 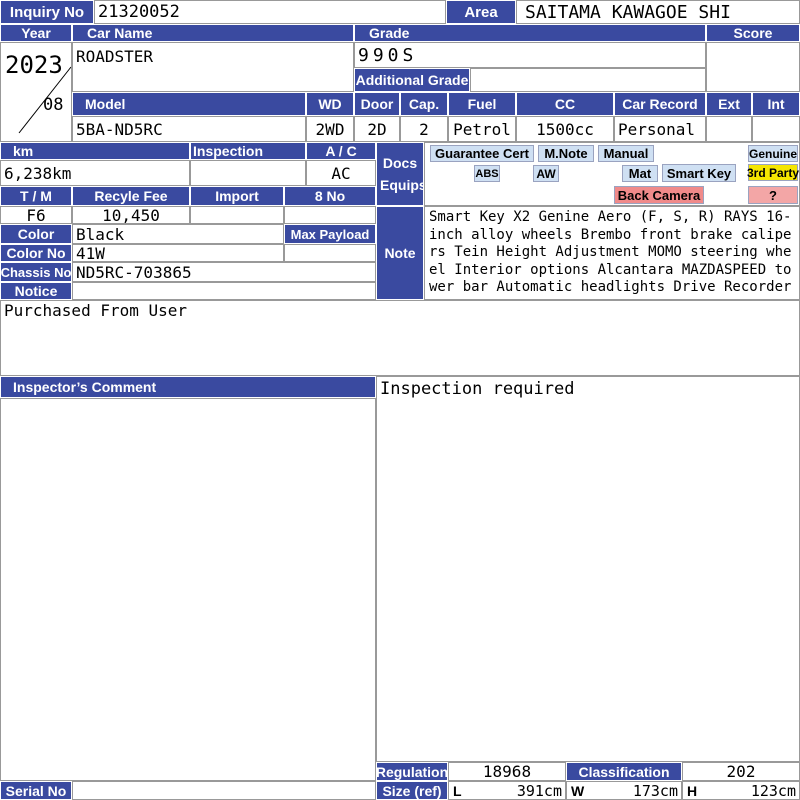 What do you see at coordinates (729, 104) in the screenshot?
I see `ext-label: Ext` at bounding box center [729, 104].